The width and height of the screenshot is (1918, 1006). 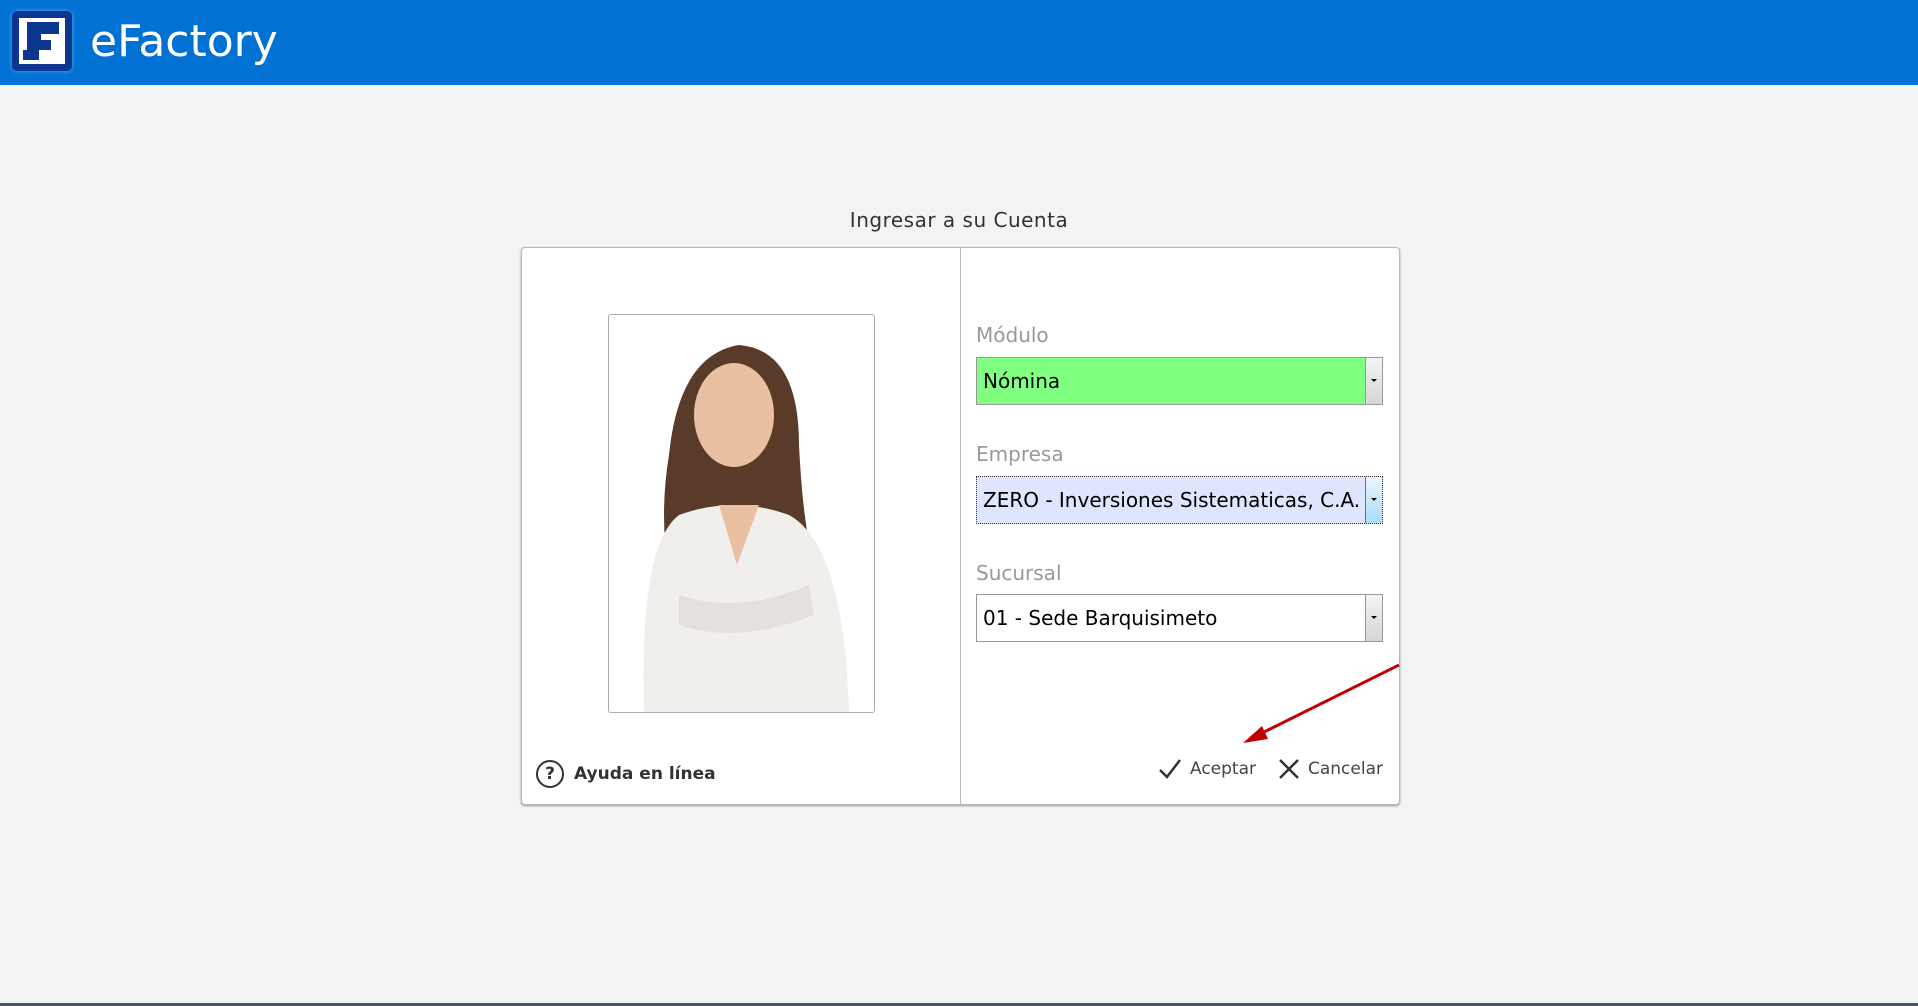 What do you see at coordinates (1012, 335) in the screenshot?
I see `modulo-label: Módulo` at bounding box center [1012, 335].